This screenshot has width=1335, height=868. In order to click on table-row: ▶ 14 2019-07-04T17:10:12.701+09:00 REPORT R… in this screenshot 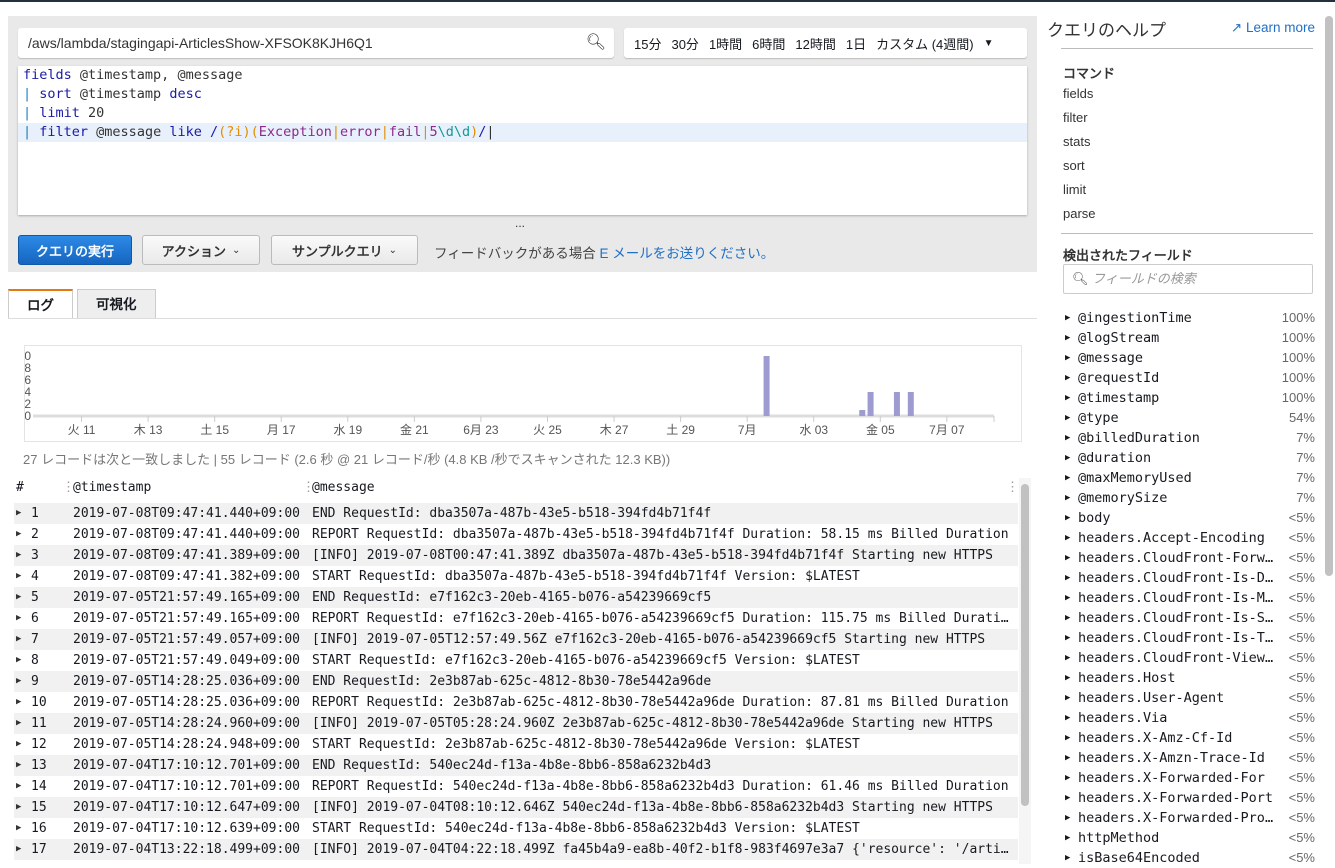, I will do `click(516, 786)`.